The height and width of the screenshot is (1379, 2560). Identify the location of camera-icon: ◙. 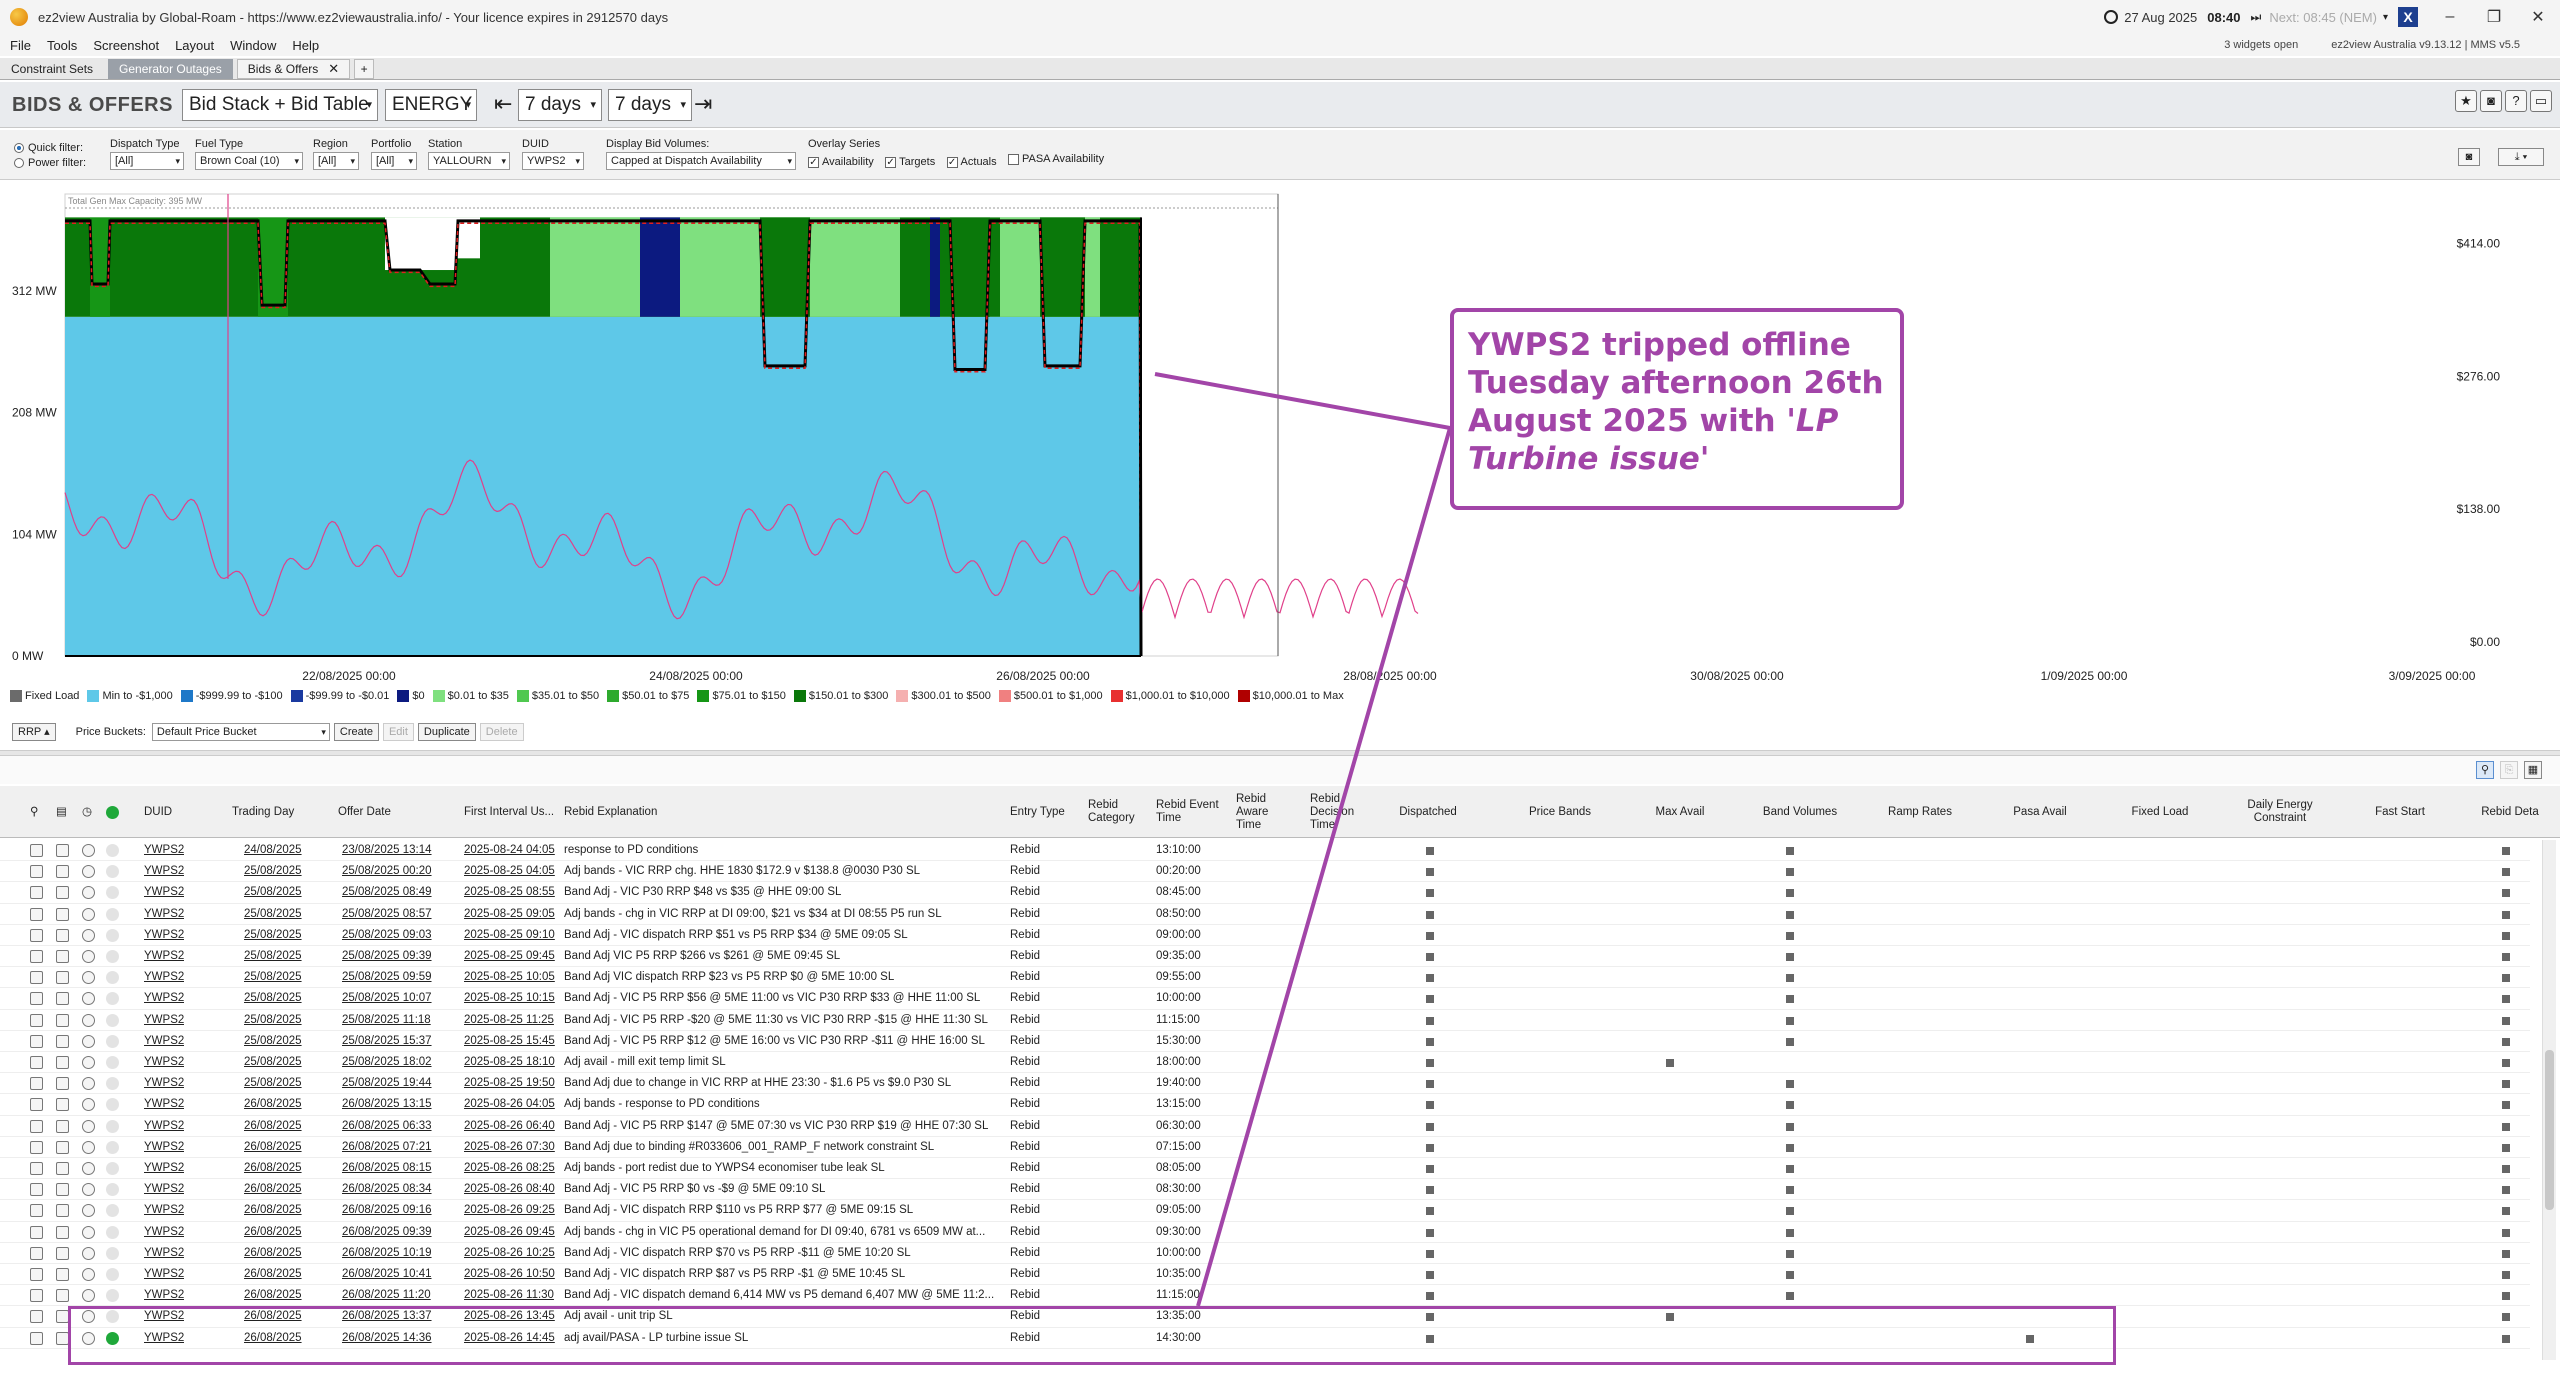
(2491, 101).